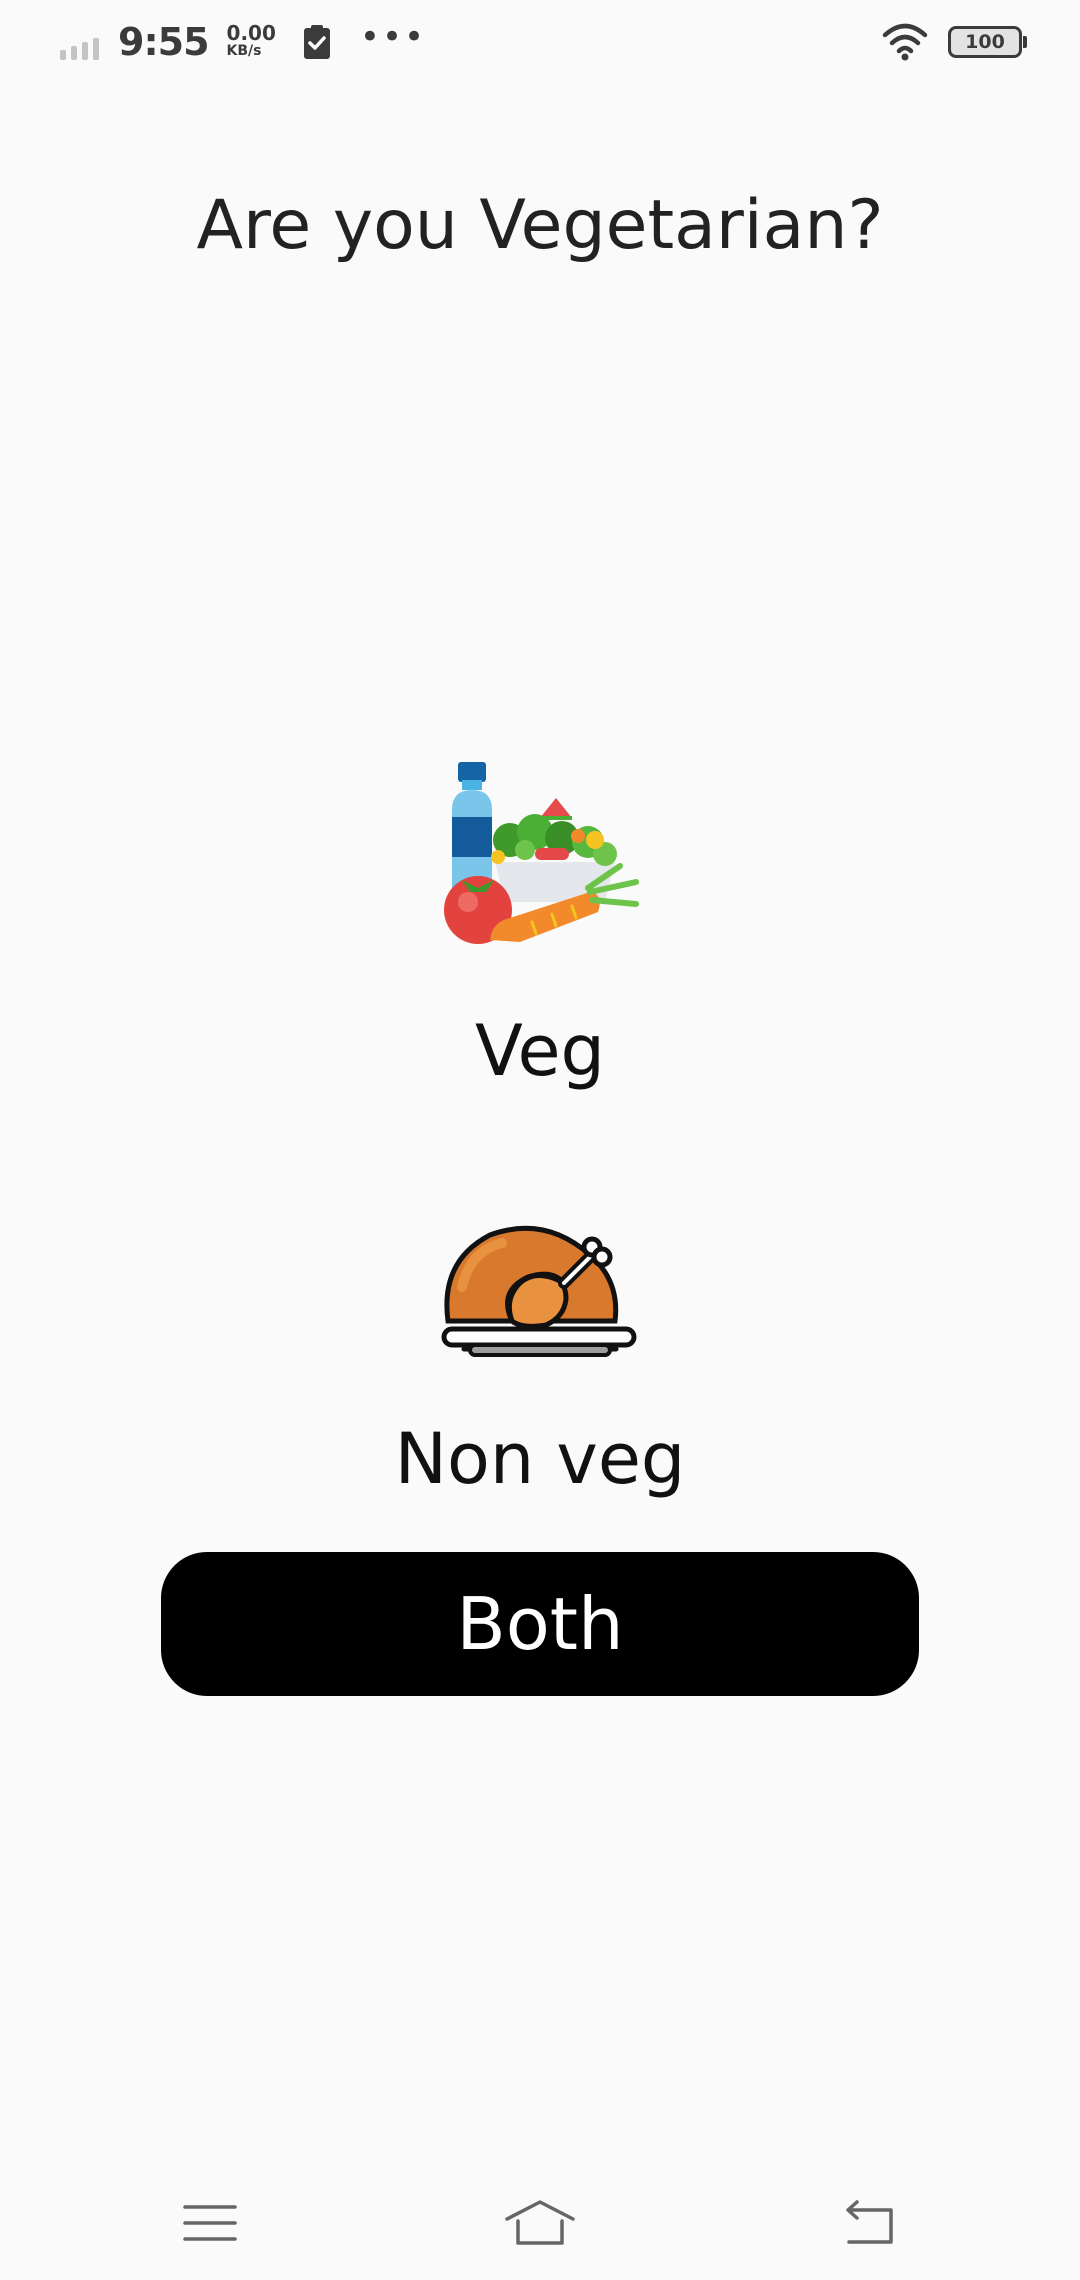 This screenshot has height=2280, width=1080. I want to click on status-time: 9:55, so click(164, 42).